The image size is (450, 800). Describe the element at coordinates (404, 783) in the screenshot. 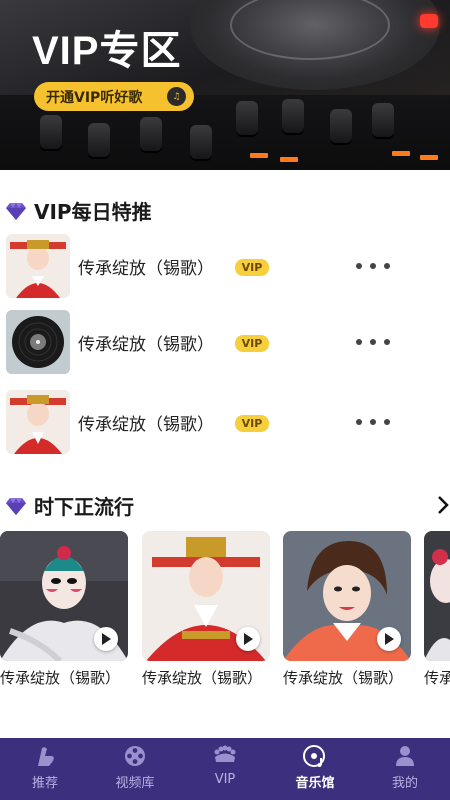

I see `tab-label: 我的` at that location.